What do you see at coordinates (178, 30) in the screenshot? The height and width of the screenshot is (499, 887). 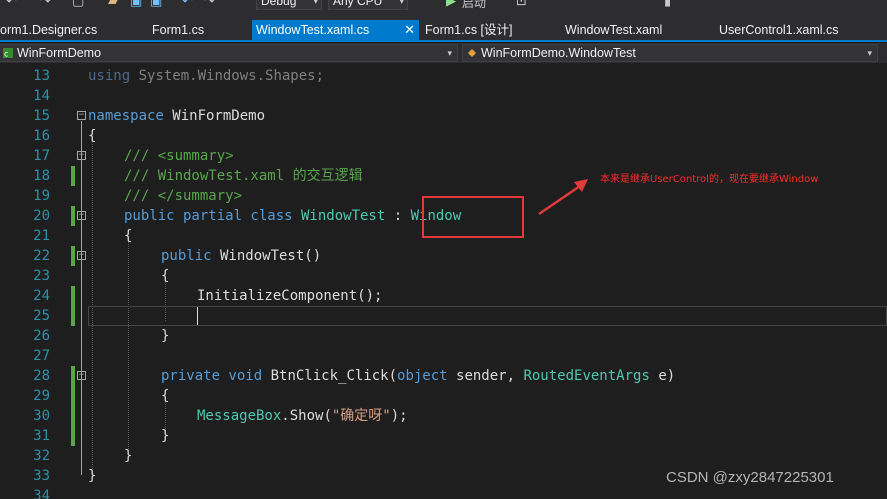 I see `tab-label: Form1.cs` at bounding box center [178, 30].